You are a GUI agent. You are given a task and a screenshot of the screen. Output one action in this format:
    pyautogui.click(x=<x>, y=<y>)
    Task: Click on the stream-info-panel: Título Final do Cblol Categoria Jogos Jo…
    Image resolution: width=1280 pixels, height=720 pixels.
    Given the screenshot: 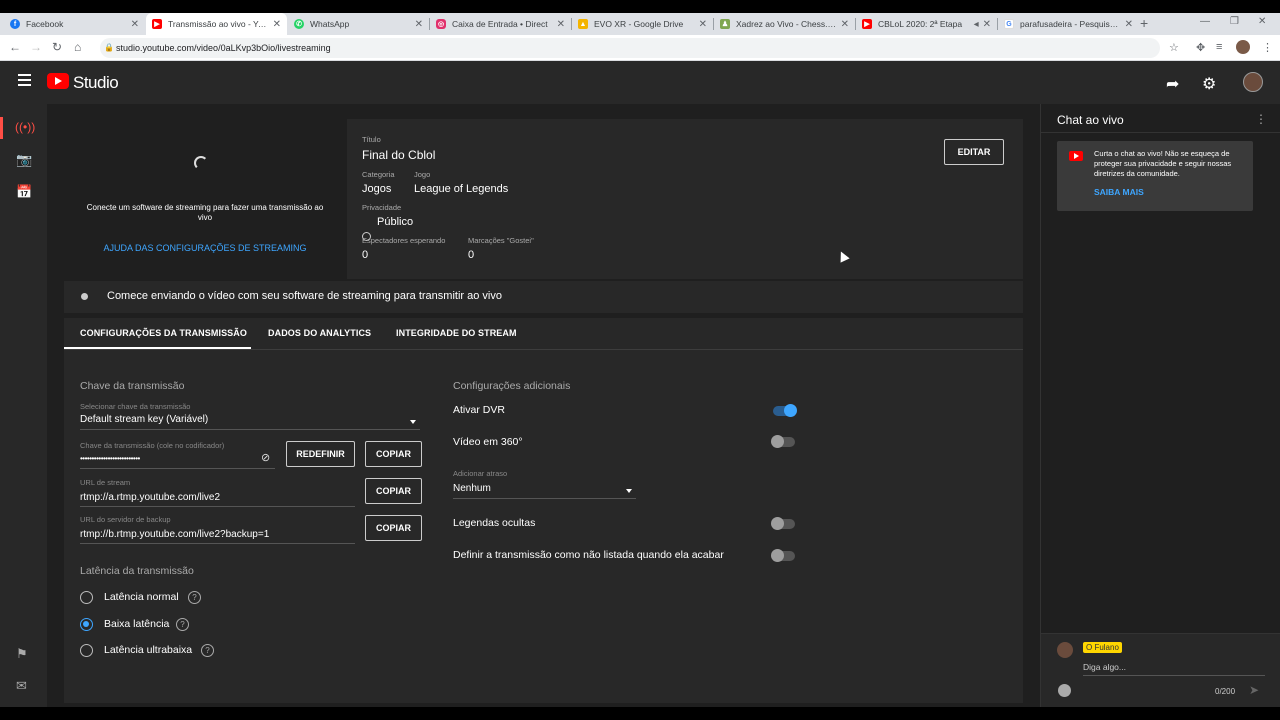 What is the action you would take?
    pyautogui.click(x=685, y=199)
    